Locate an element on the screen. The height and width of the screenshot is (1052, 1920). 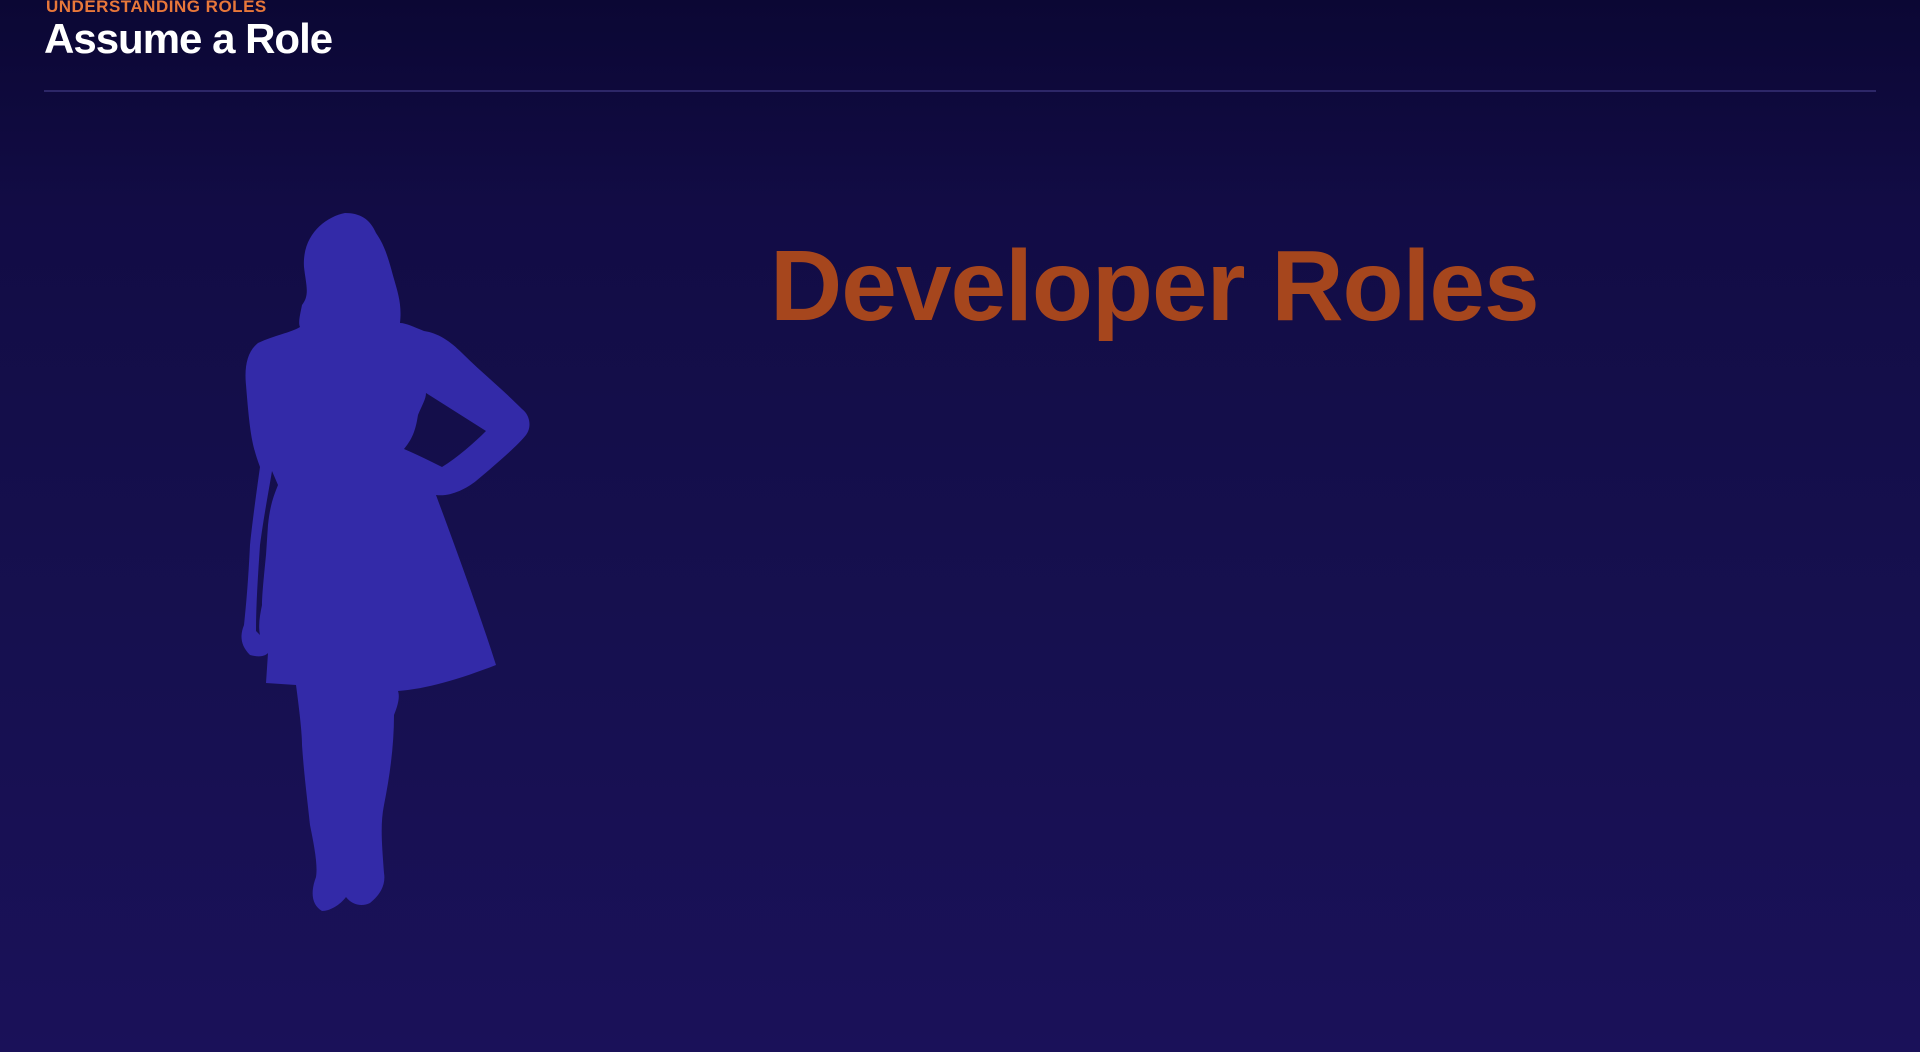
role-heading: Developer Roles is located at coordinates (1155, 286).